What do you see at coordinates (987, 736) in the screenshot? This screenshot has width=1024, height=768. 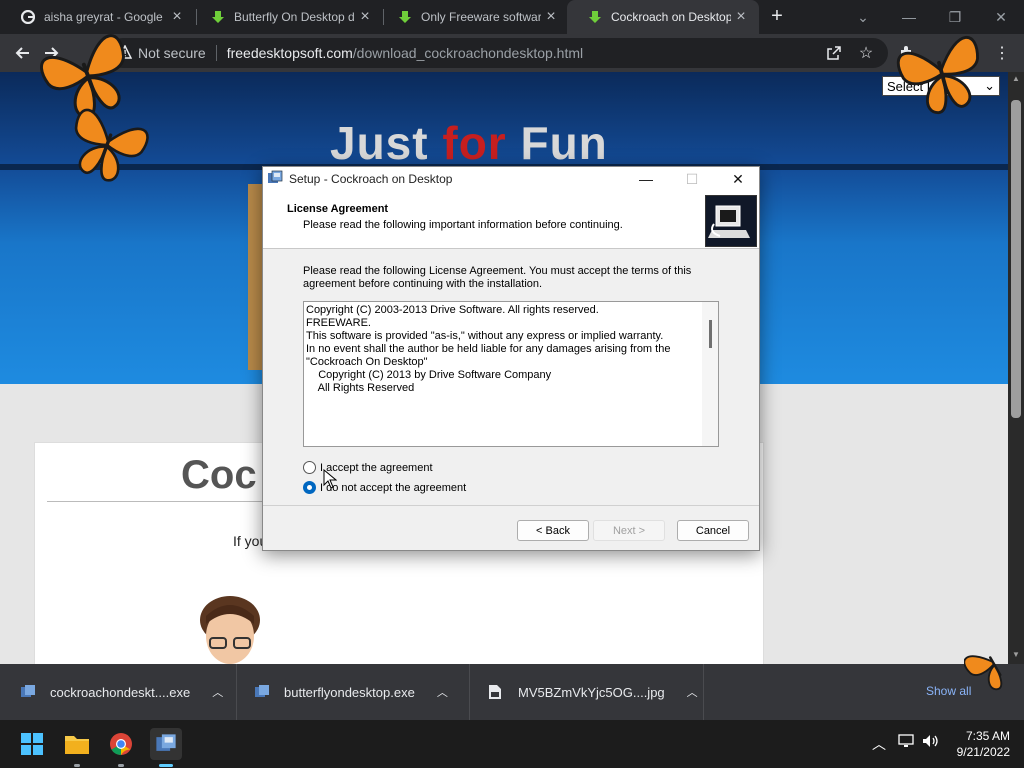 I see `clock-time: 7:35 AM` at bounding box center [987, 736].